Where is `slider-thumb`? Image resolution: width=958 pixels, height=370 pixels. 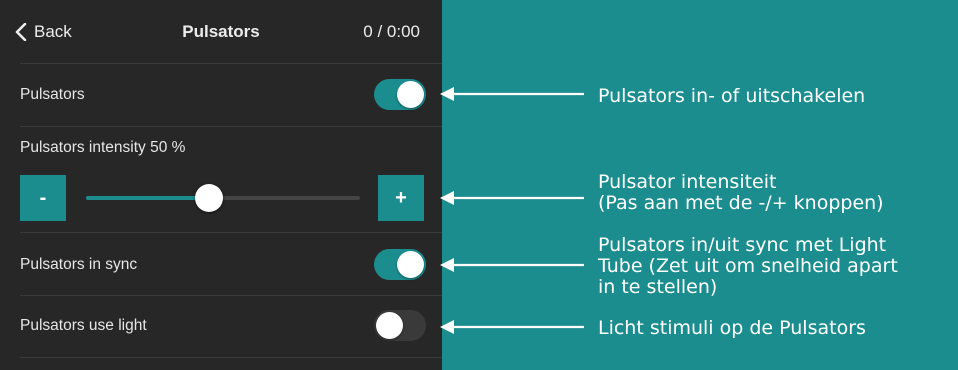 slider-thumb is located at coordinates (209, 198).